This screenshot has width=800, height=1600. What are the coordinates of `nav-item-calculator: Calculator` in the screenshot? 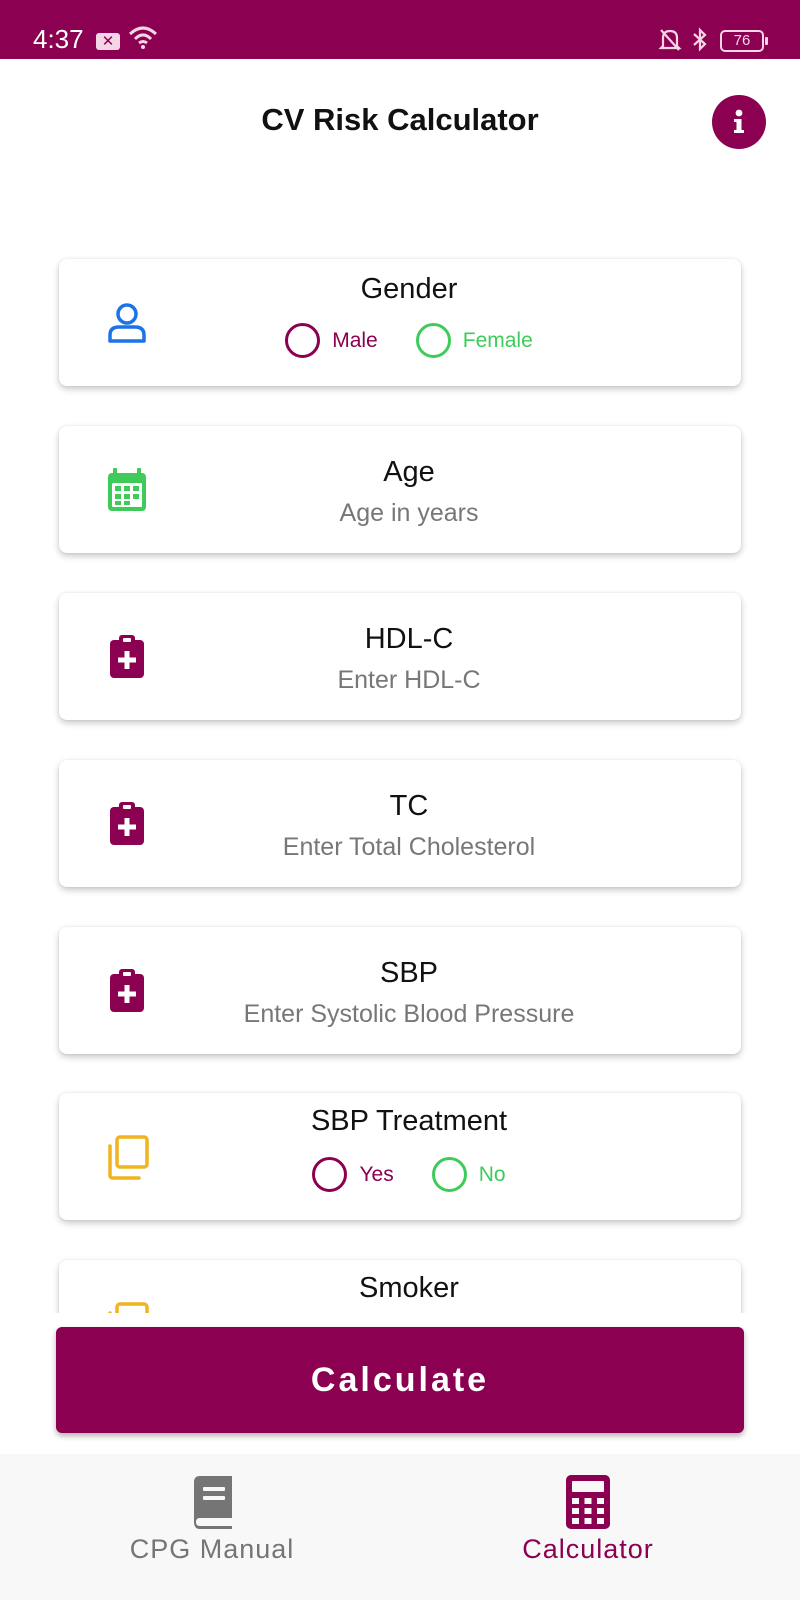 It's located at (588, 1527).